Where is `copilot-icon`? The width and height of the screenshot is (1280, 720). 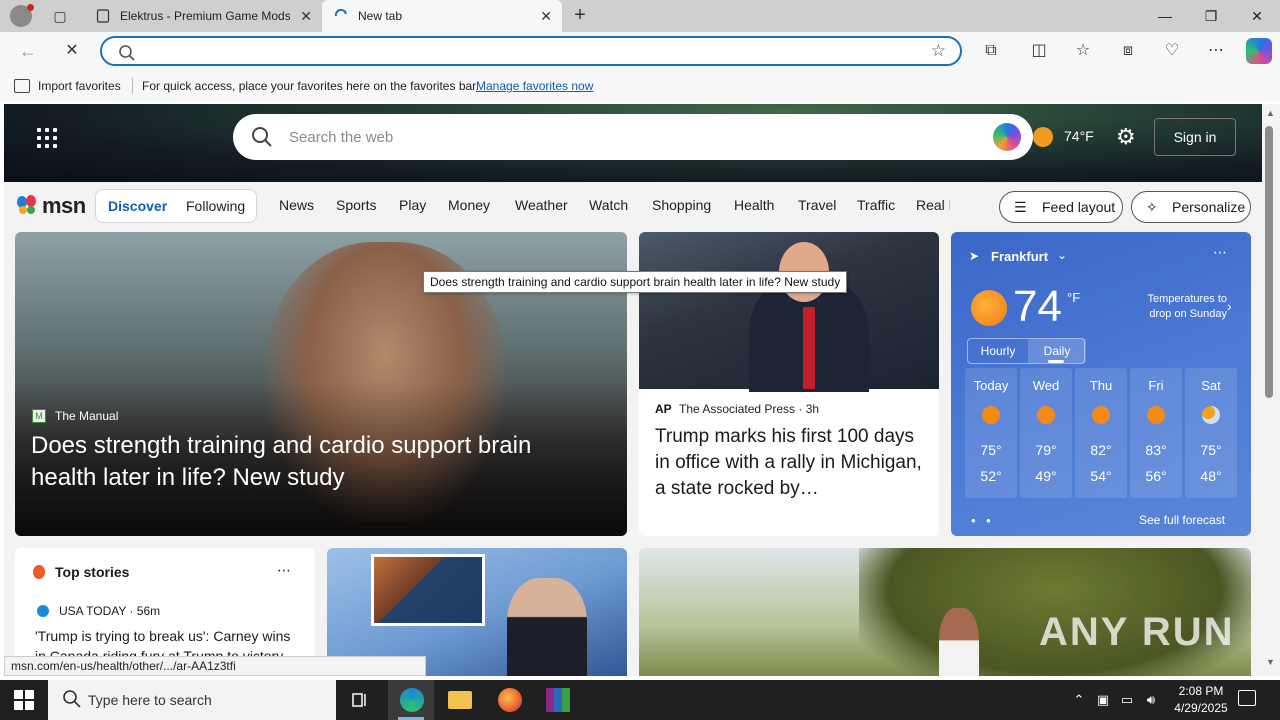 copilot-icon is located at coordinates (1259, 51).